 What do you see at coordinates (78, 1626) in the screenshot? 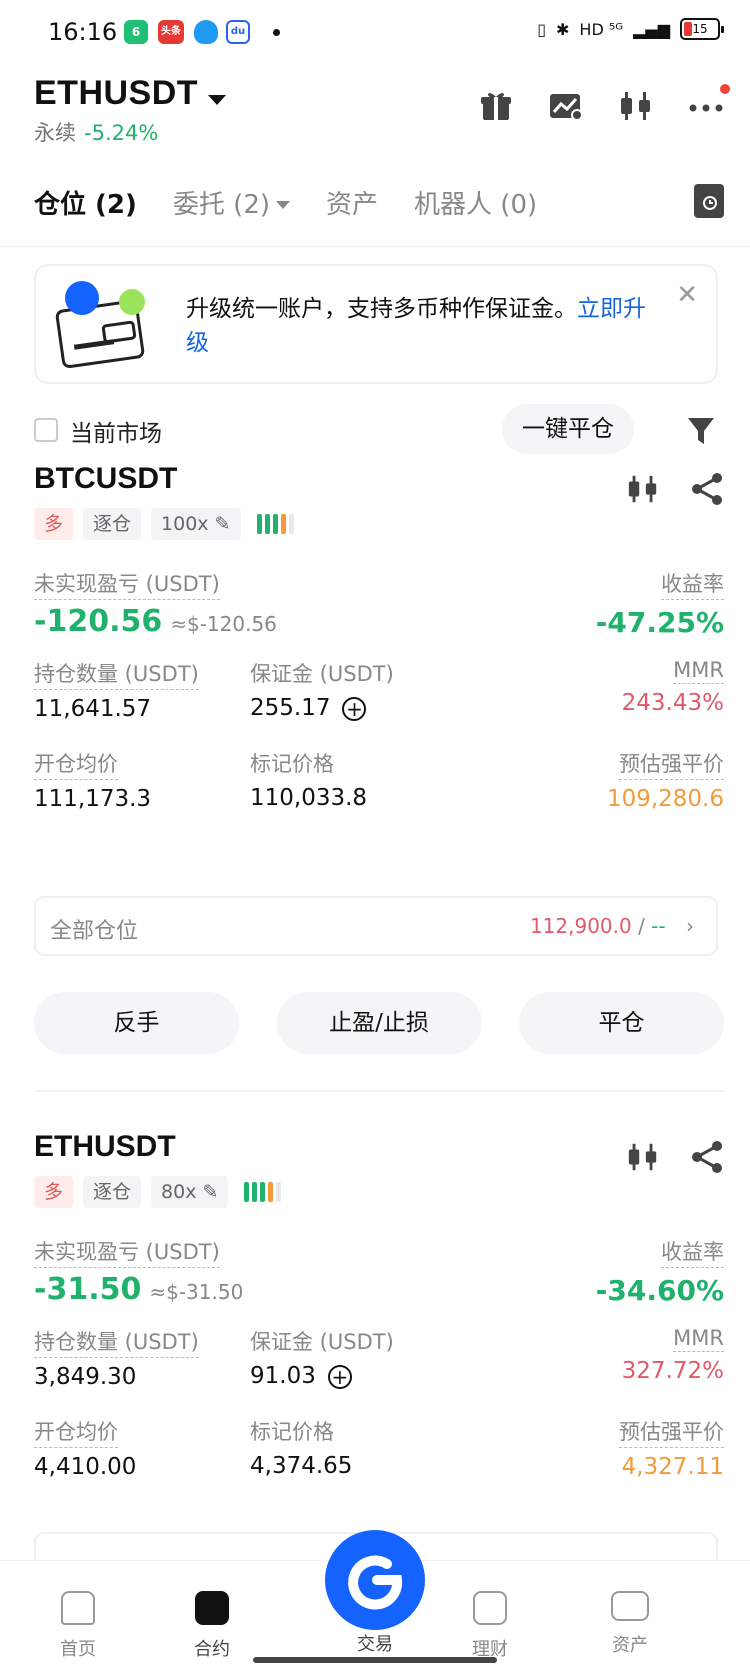
I see `nav-home: 首页` at bounding box center [78, 1626].